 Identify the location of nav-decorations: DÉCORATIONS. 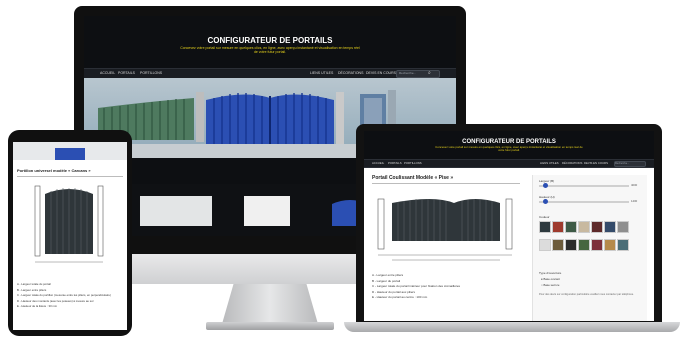
(350, 73).